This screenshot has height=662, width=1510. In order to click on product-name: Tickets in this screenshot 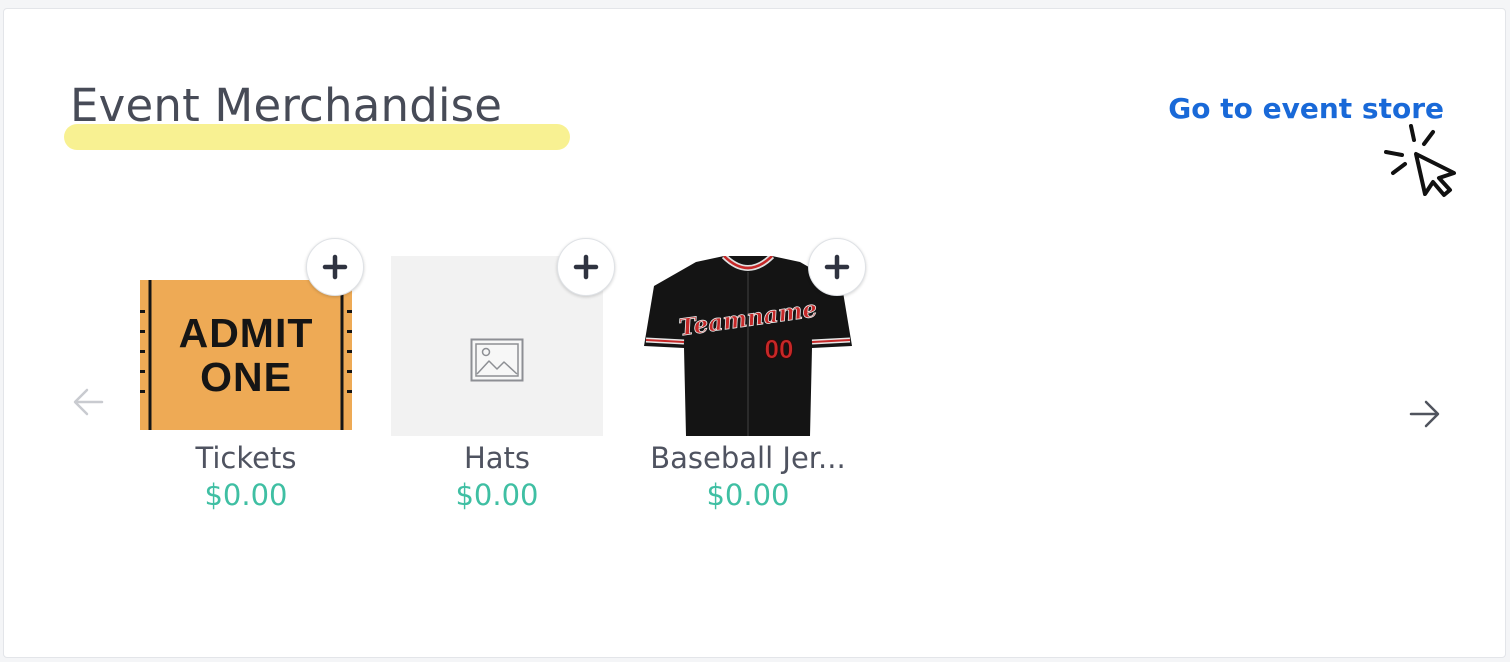, I will do `click(246, 458)`.